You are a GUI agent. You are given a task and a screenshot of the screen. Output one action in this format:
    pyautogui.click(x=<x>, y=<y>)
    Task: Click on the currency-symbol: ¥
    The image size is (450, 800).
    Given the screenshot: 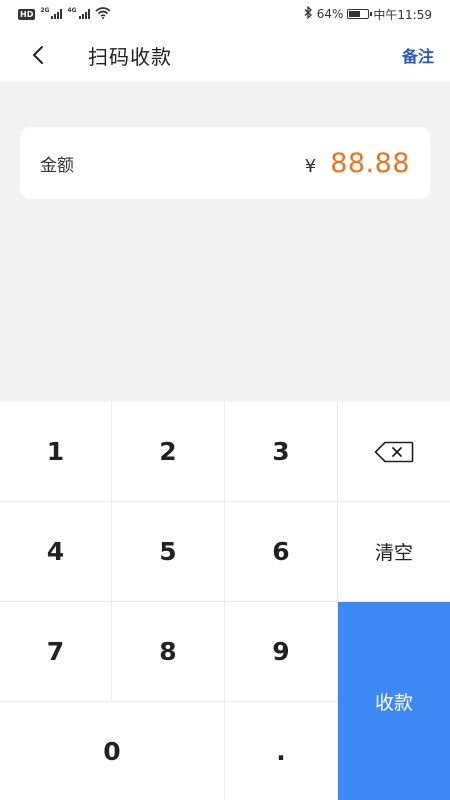 What is the action you would take?
    pyautogui.click(x=310, y=166)
    